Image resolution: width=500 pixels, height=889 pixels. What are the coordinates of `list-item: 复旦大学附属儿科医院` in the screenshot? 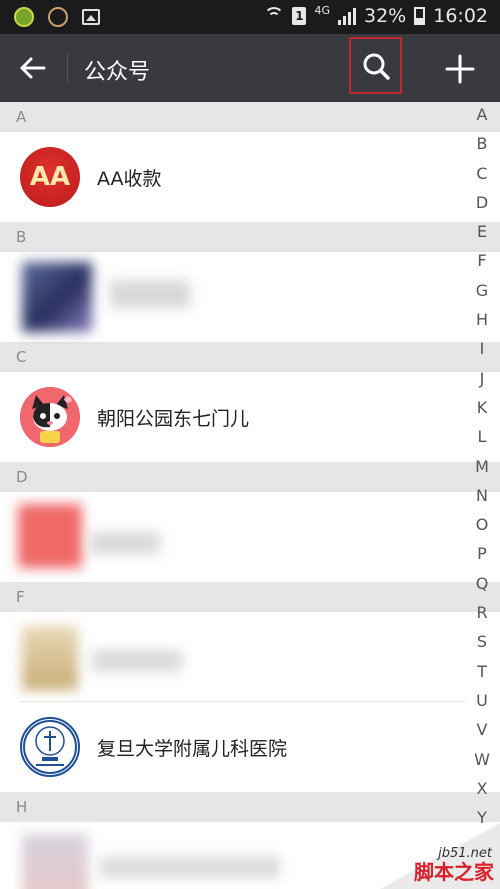 It's located at (250, 747).